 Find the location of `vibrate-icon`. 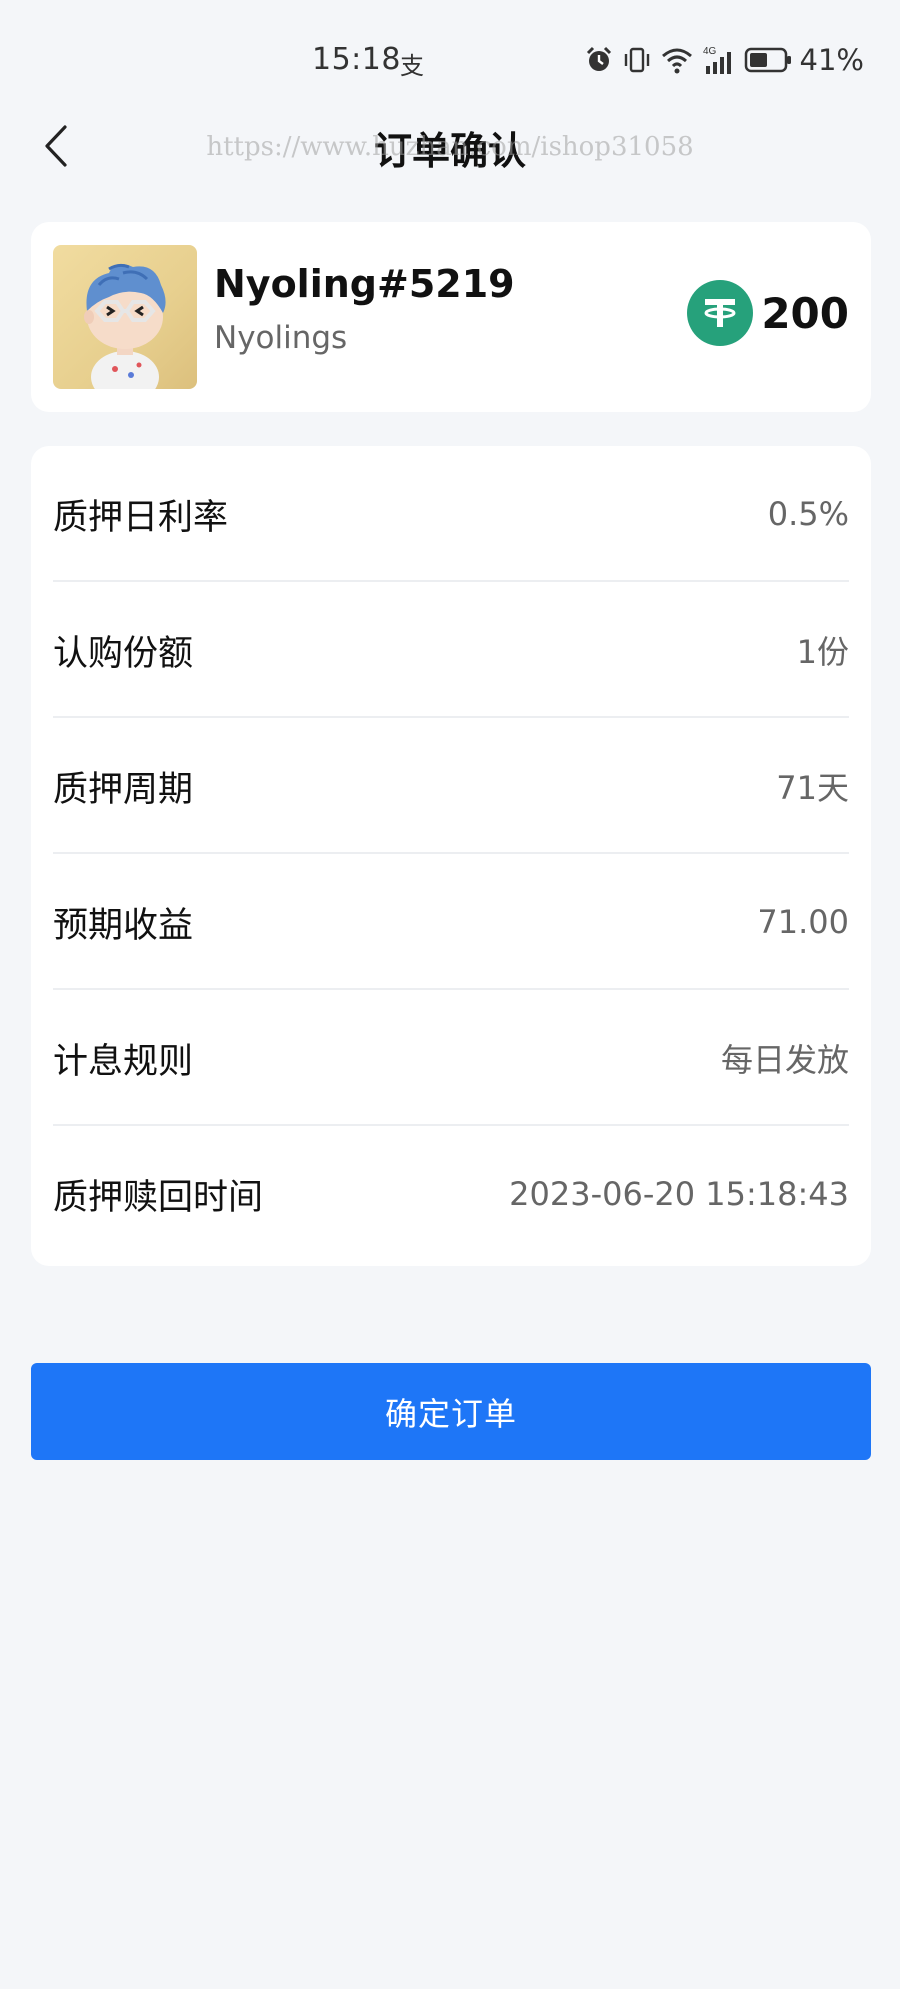

vibrate-icon is located at coordinates (637, 60).